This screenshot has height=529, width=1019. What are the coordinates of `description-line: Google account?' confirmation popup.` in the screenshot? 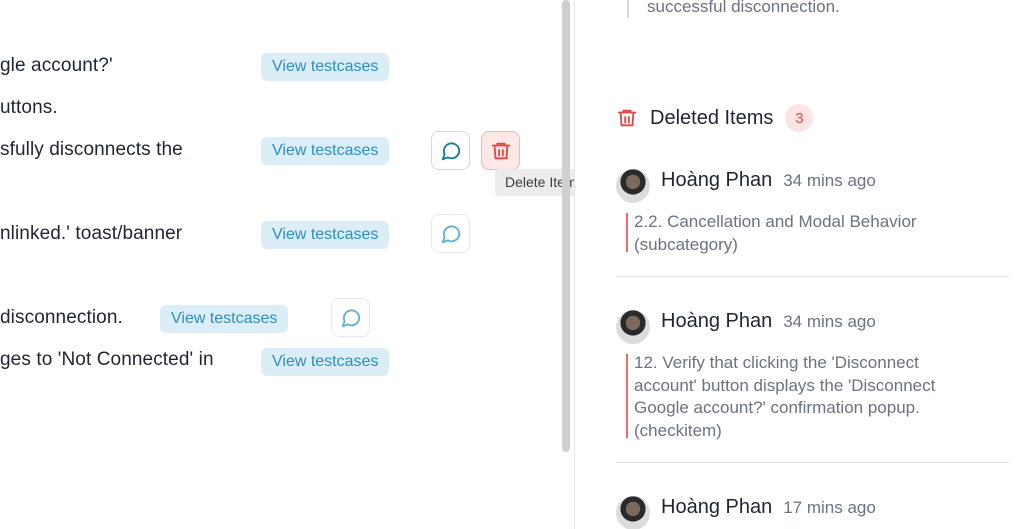 It's located at (777, 407).